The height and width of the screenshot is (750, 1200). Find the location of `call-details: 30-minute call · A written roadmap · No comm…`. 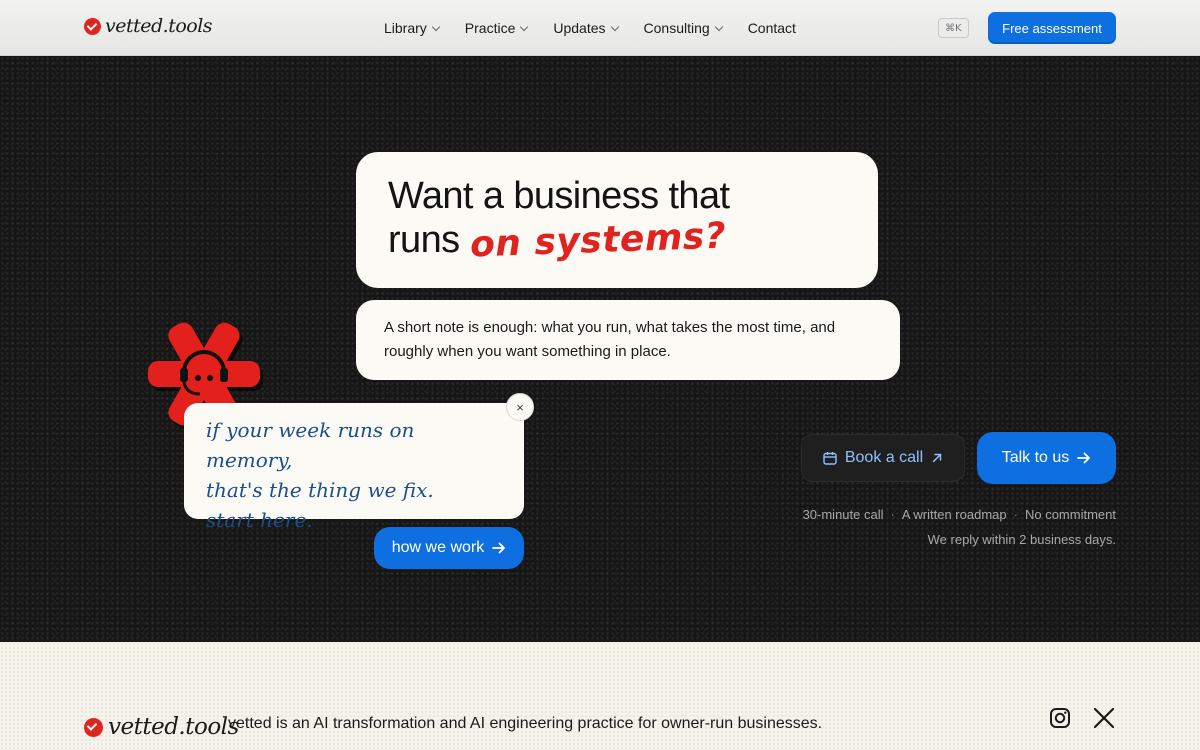

call-details: 30-minute call · A written roadmap · No comm… is located at coordinates (959, 527).